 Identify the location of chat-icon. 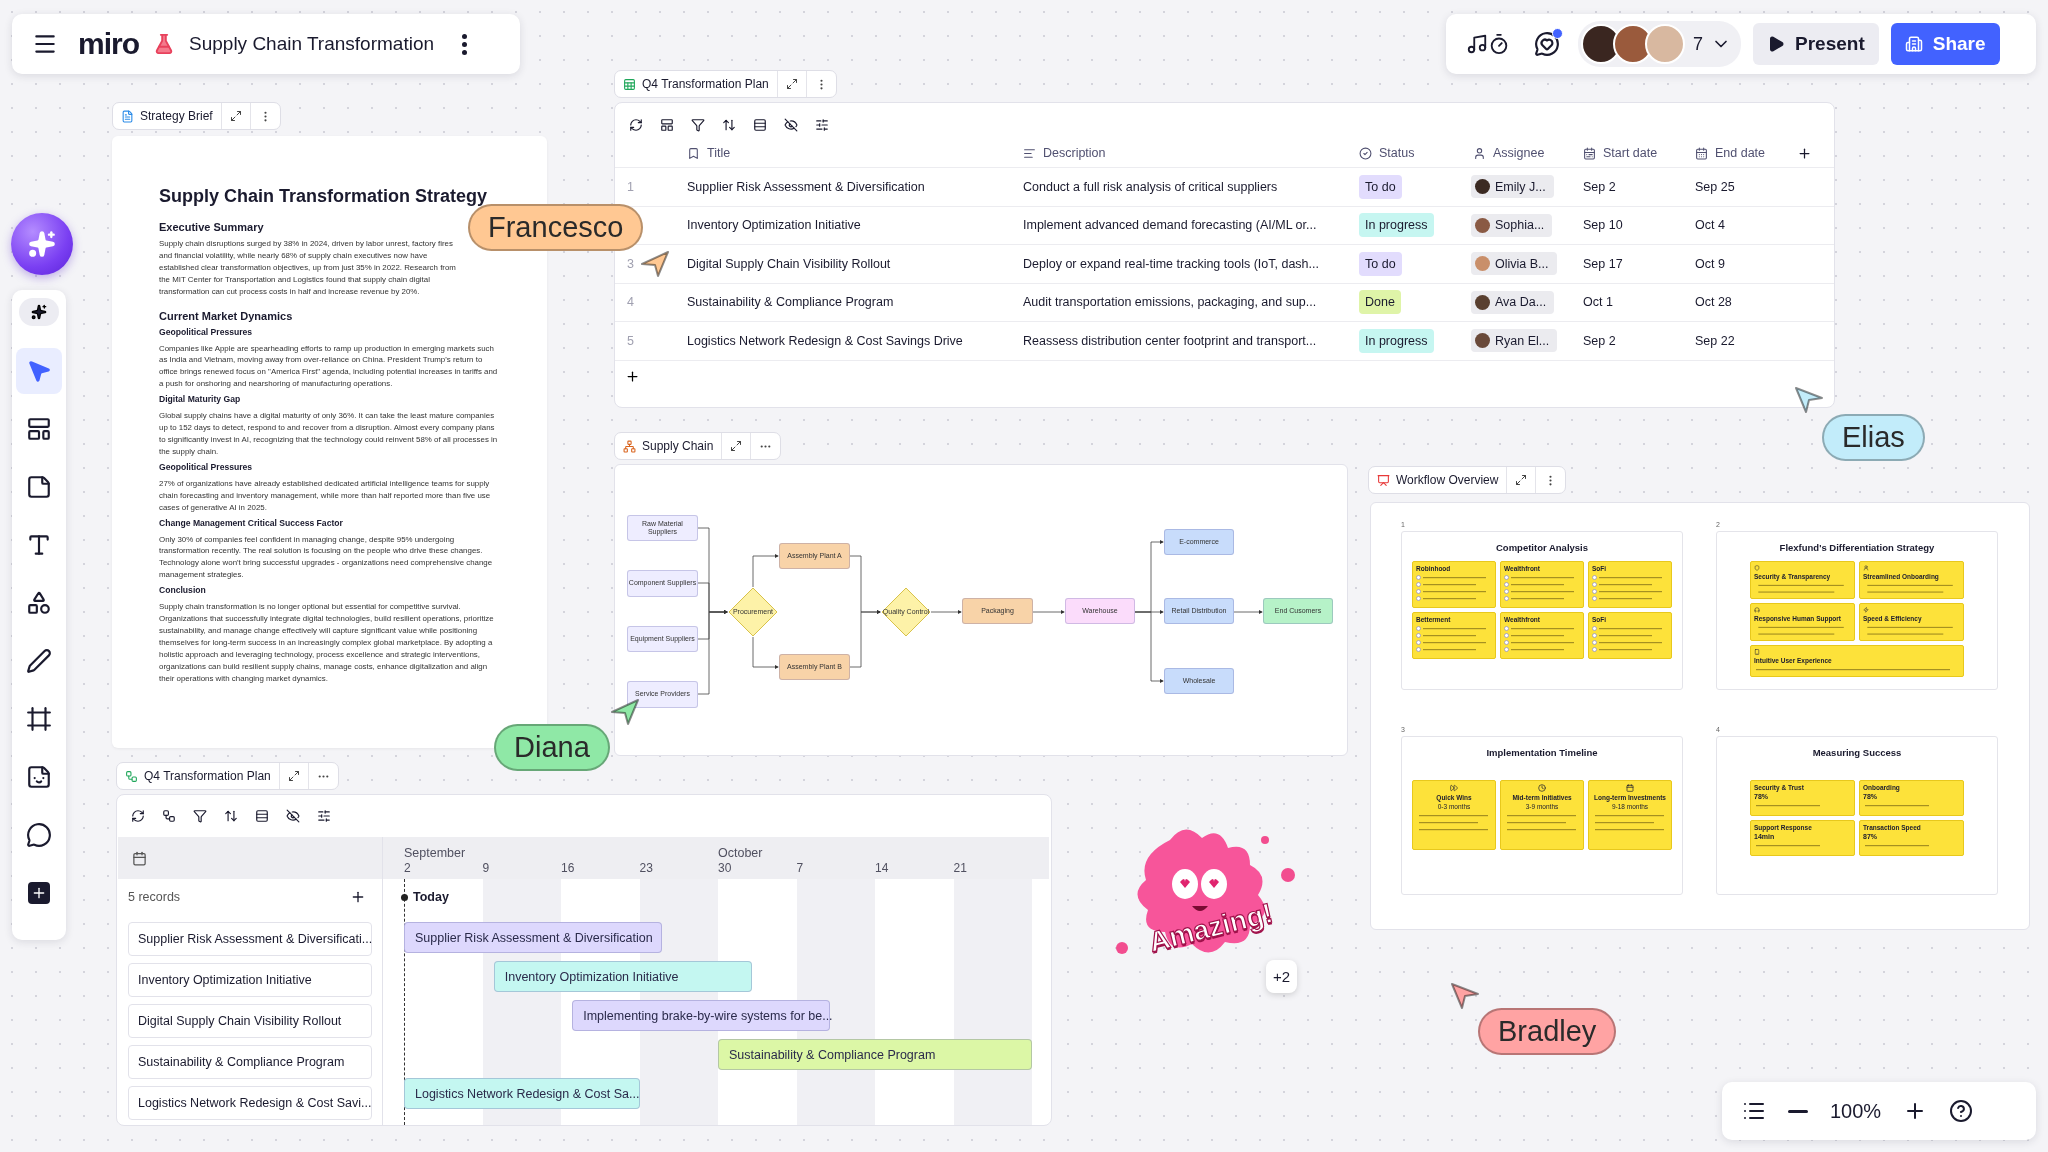
(1547, 44).